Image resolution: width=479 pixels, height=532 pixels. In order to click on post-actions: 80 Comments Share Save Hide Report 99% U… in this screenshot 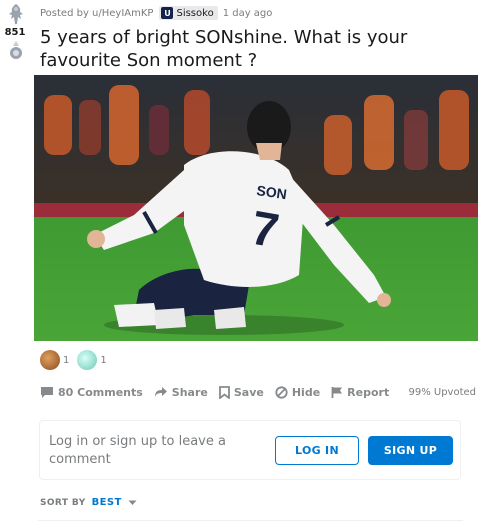, I will do `click(258, 392)`.